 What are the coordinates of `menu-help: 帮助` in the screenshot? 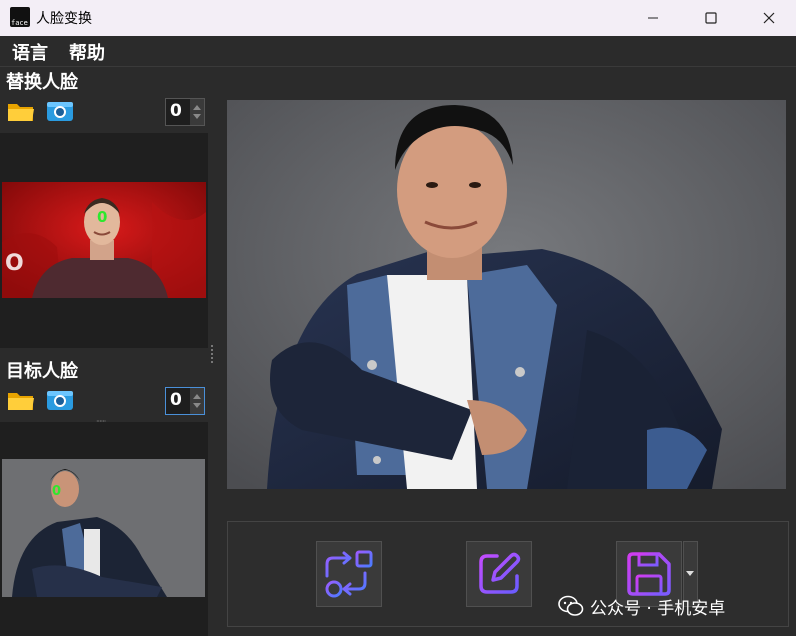 It's located at (87, 52).